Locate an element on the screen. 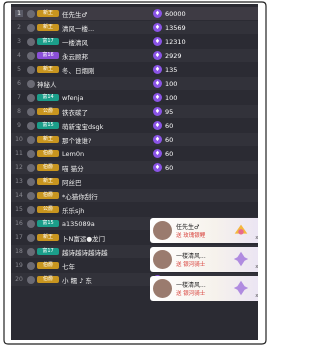 The image size is (320, 346). user-name: a135089a is located at coordinates (112, 224).